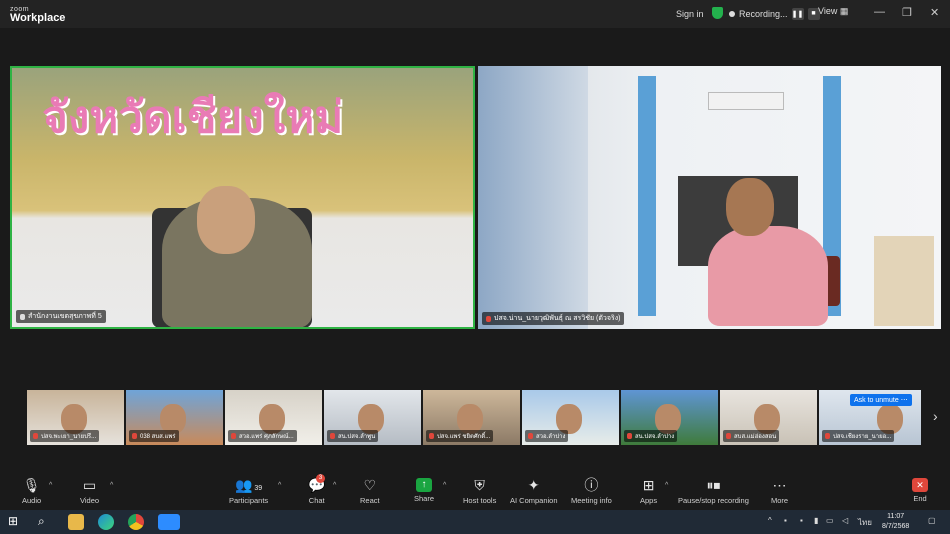 Image resolution: width=950 pixels, height=534 pixels. I want to click on host-tools-button: ⛨ Host tools, so click(479, 490).